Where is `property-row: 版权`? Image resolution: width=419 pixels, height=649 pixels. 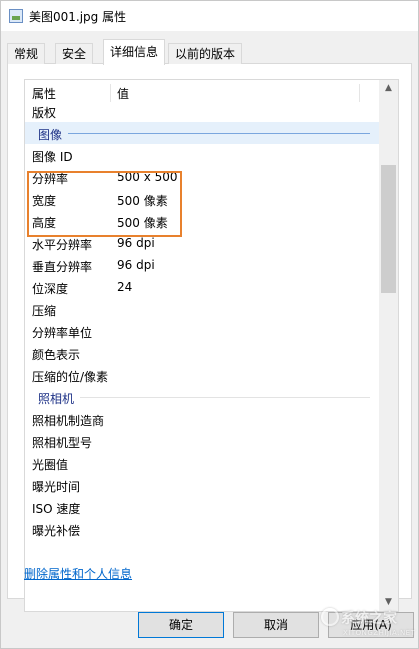
property-row: 版权 is located at coordinates (202, 111).